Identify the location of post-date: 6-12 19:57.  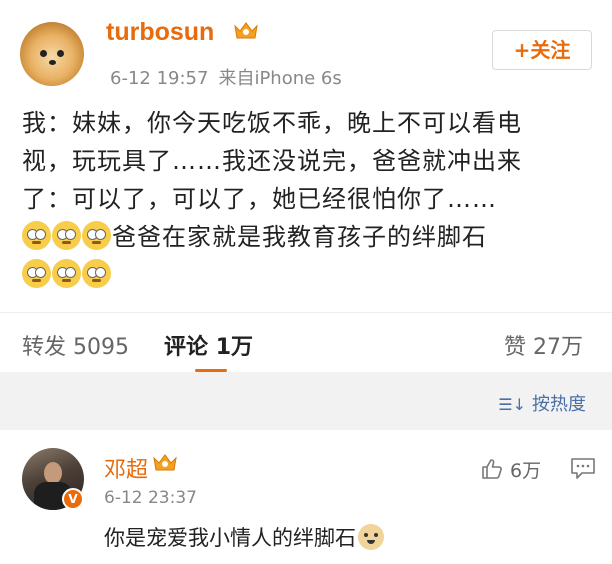
(159, 78).